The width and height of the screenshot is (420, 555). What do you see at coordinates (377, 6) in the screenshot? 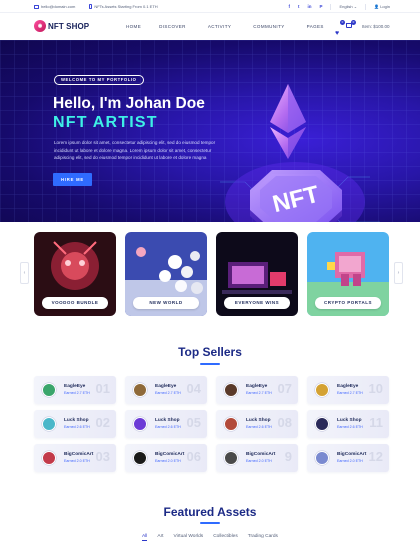
I see `user-icon: 👤` at bounding box center [377, 6].